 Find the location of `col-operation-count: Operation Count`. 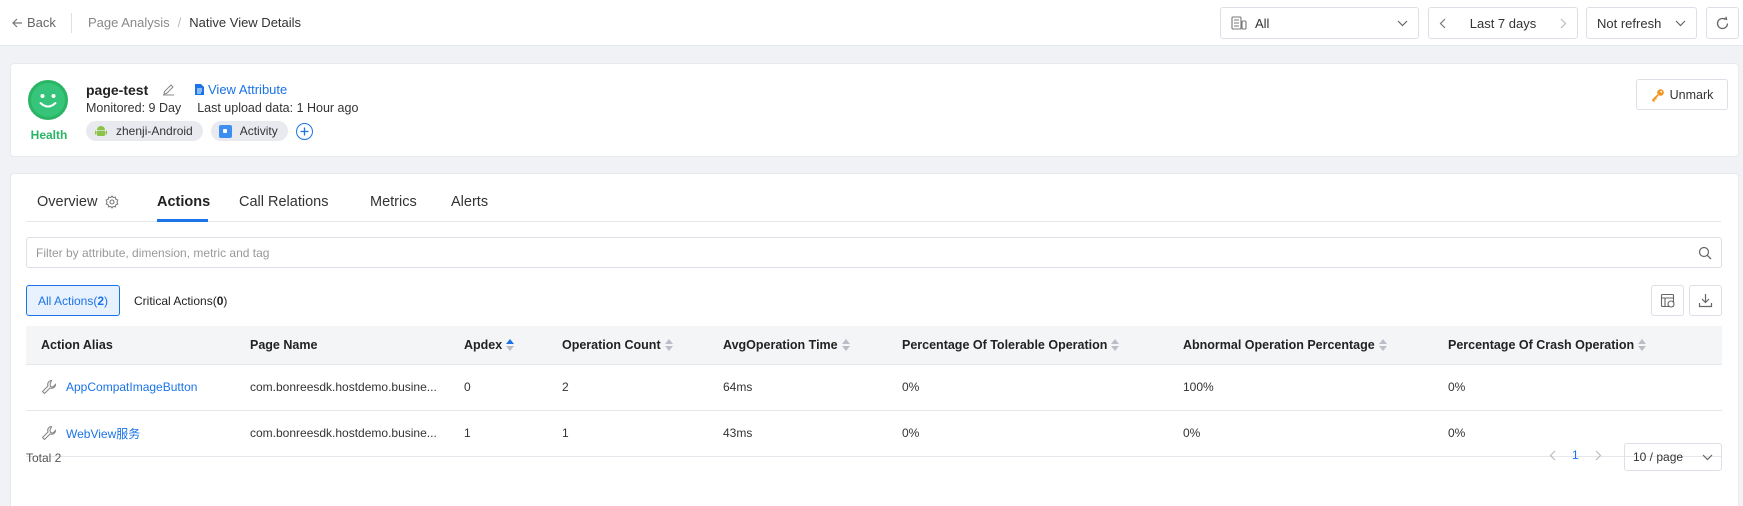

col-operation-count: Operation Count is located at coordinates (627, 345).